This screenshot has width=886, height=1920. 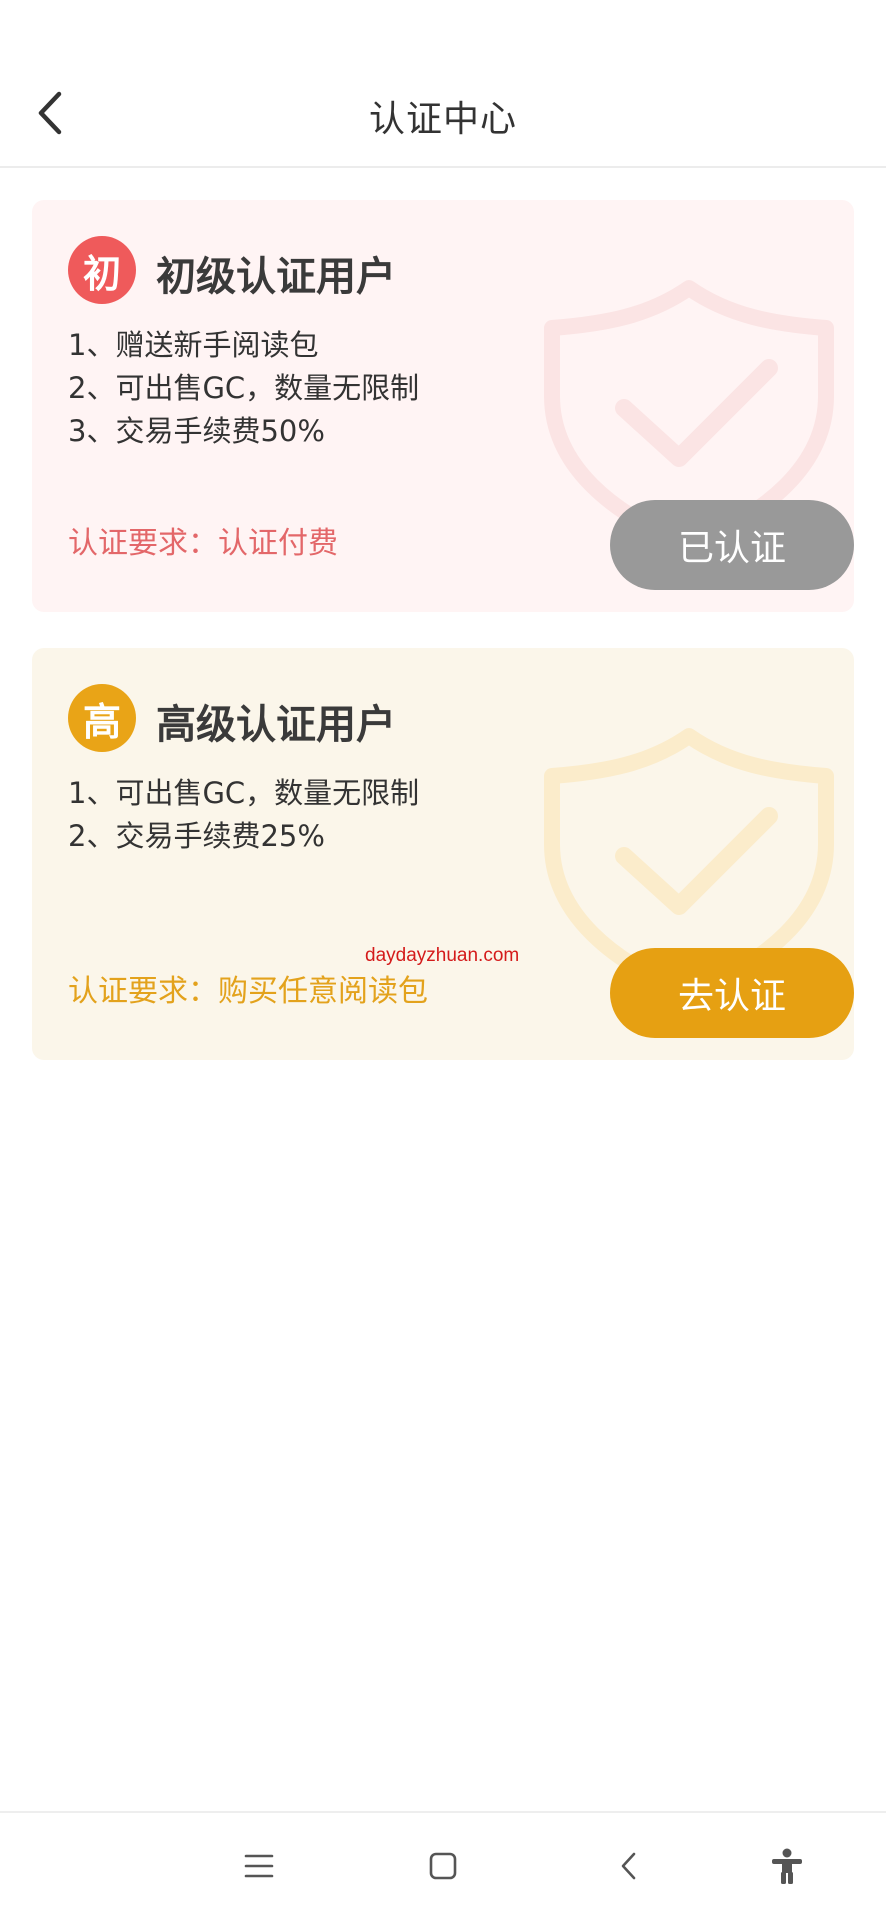 I want to click on system-back-button, so click(x=629, y=1866).